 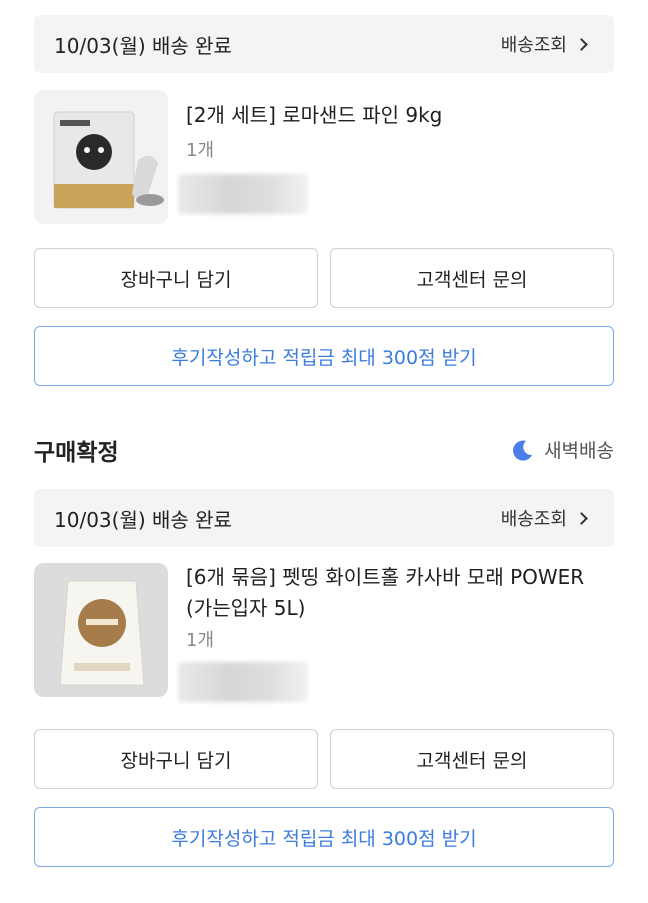 I want to click on product-name: [6개 묶음] 펫띵 화이트홀 카사바 모래 POWER (가는입자 5L), so click(x=391, y=593).